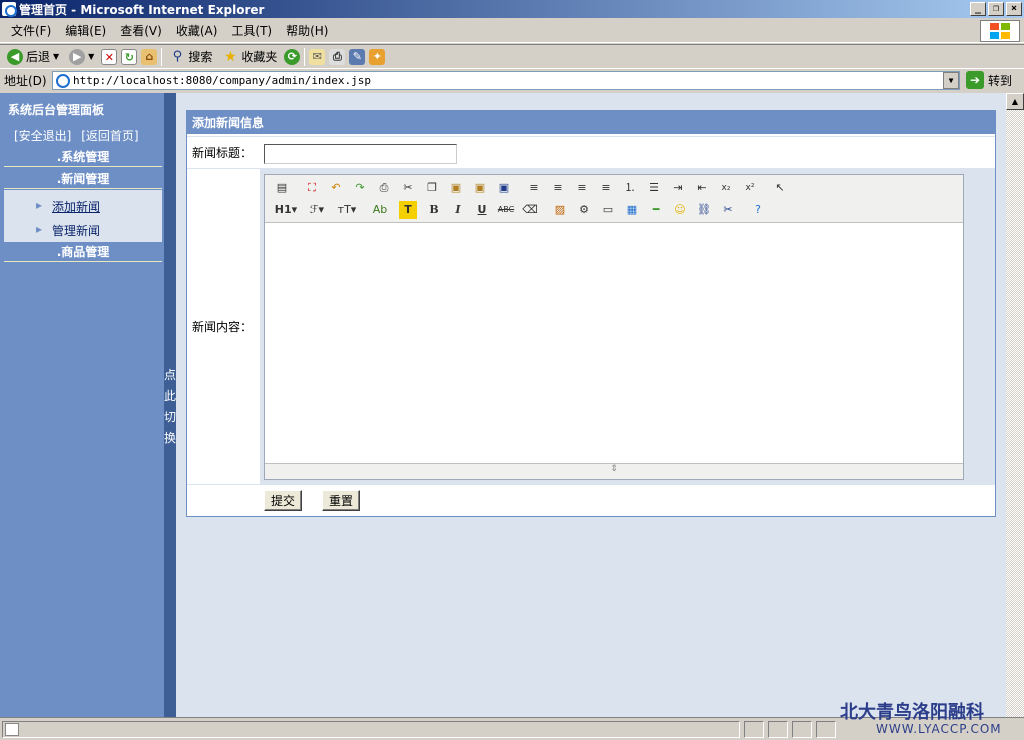 The height and width of the screenshot is (740, 1024). What do you see at coordinates (654, 188) in the screenshot?
I see `unordered-list-icon: ☰` at bounding box center [654, 188].